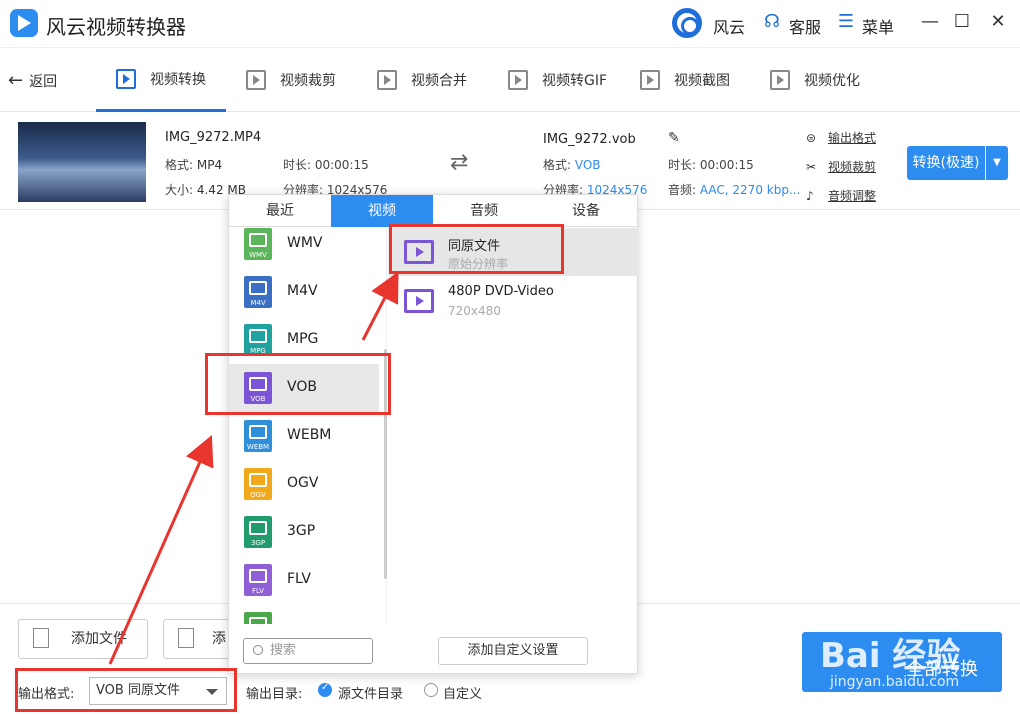  I want to click on arrow-to-preset, so click(380, 306).